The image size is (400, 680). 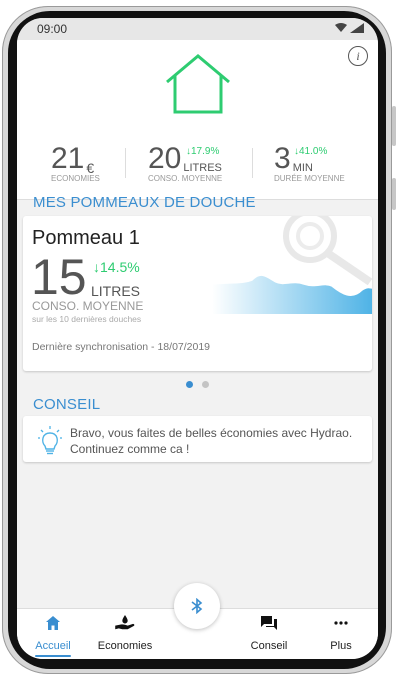 What do you see at coordinates (86, 238) in the screenshot?
I see `pommeau-title: Pommeau 1` at bounding box center [86, 238].